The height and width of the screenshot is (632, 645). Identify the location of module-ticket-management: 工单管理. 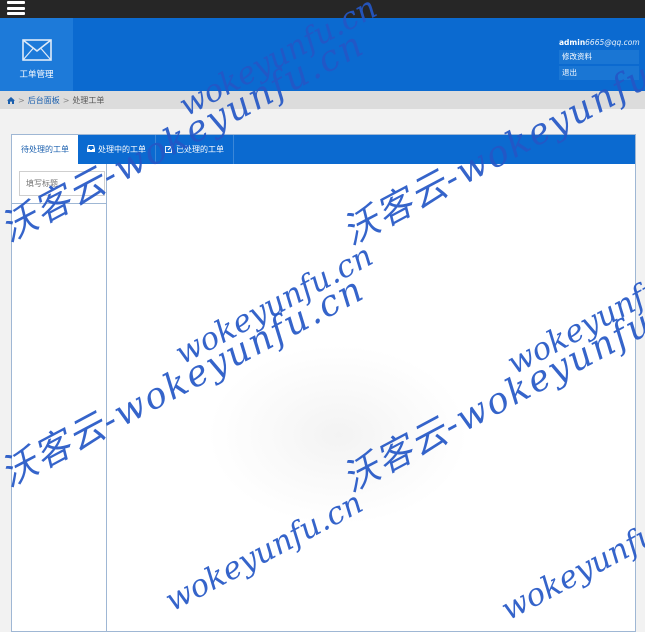
(36, 54).